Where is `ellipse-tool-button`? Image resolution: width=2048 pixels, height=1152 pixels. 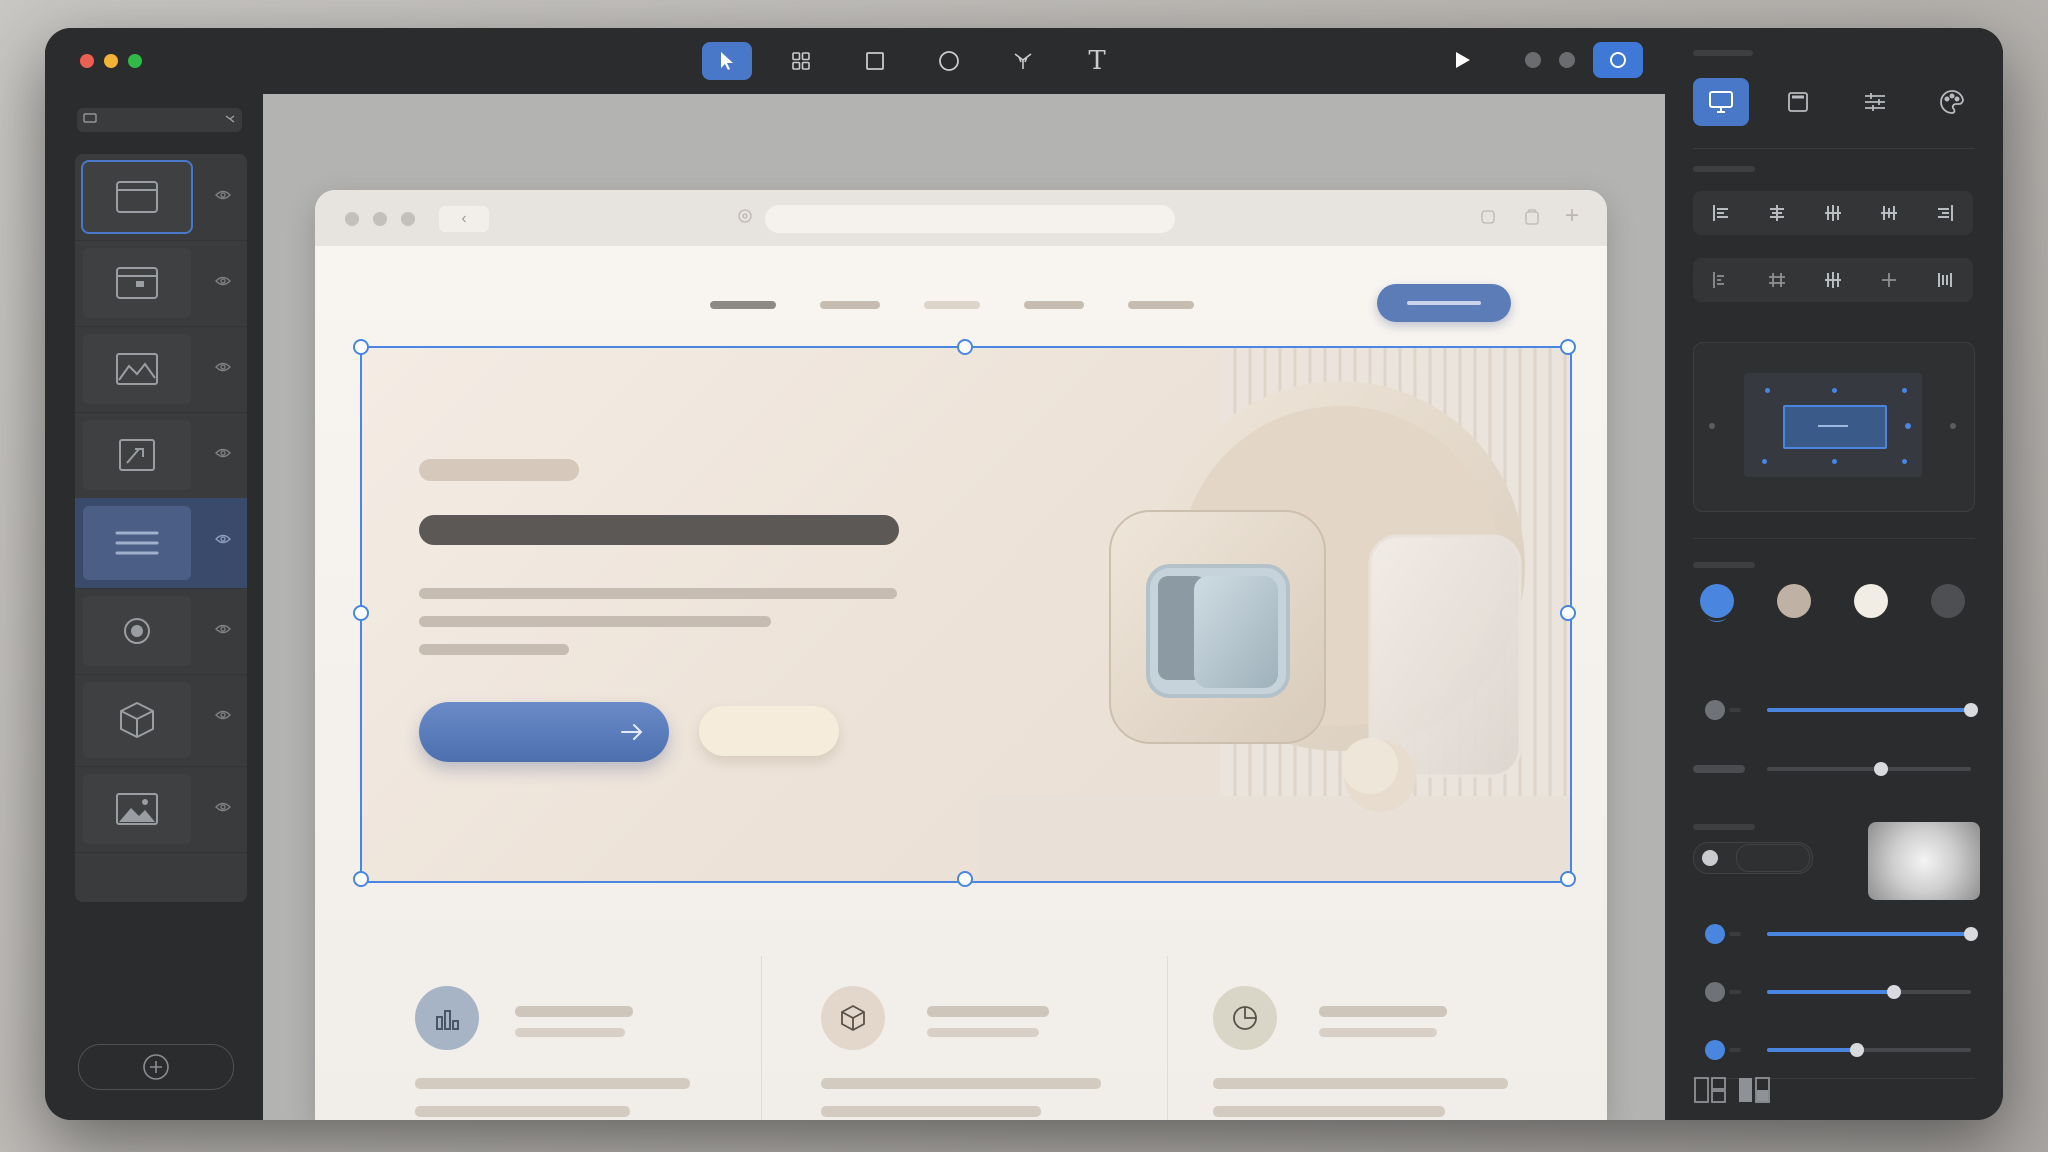 ellipse-tool-button is located at coordinates (949, 61).